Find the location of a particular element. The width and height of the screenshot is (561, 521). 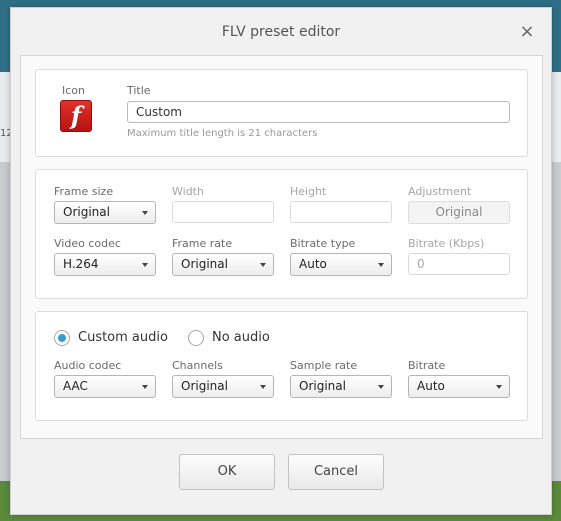

no-audio-label: No audio is located at coordinates (241, 337).